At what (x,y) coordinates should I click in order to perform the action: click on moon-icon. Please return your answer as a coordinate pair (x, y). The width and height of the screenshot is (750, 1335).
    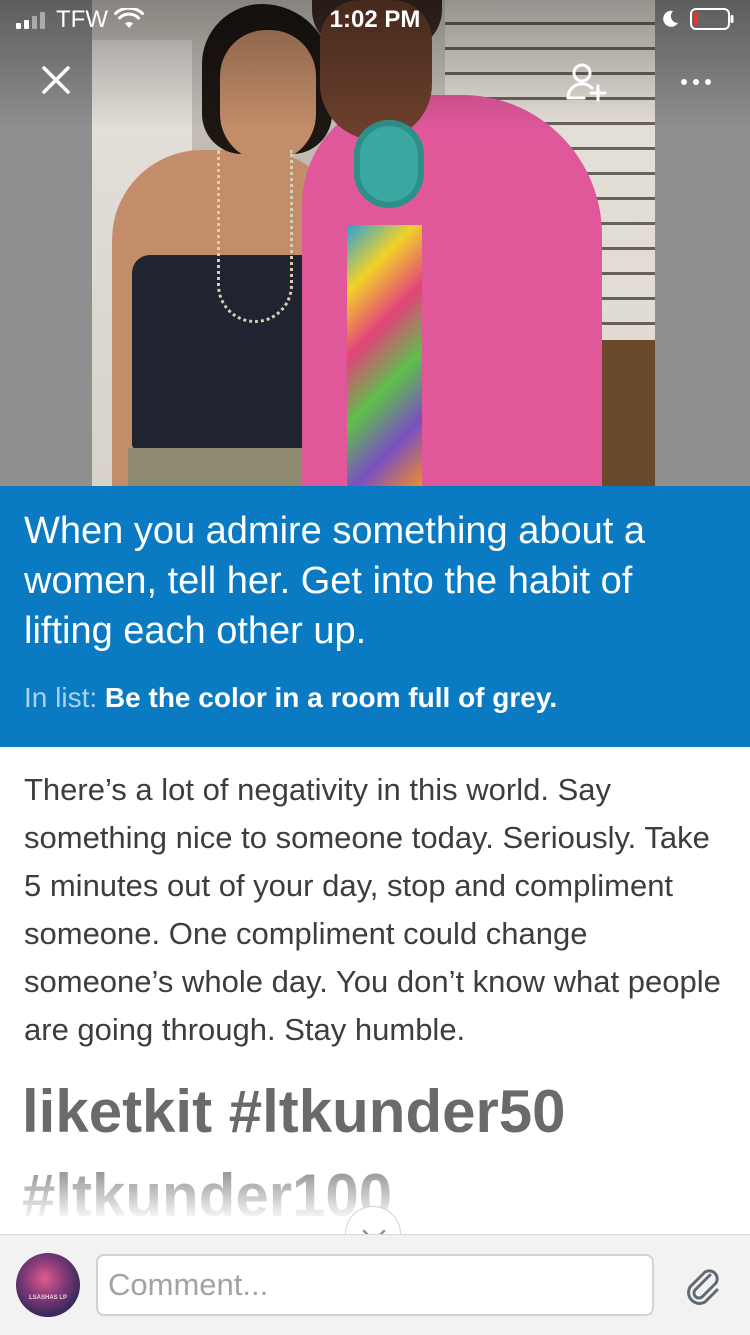
    Looking at the image, I should click on (670, 18).